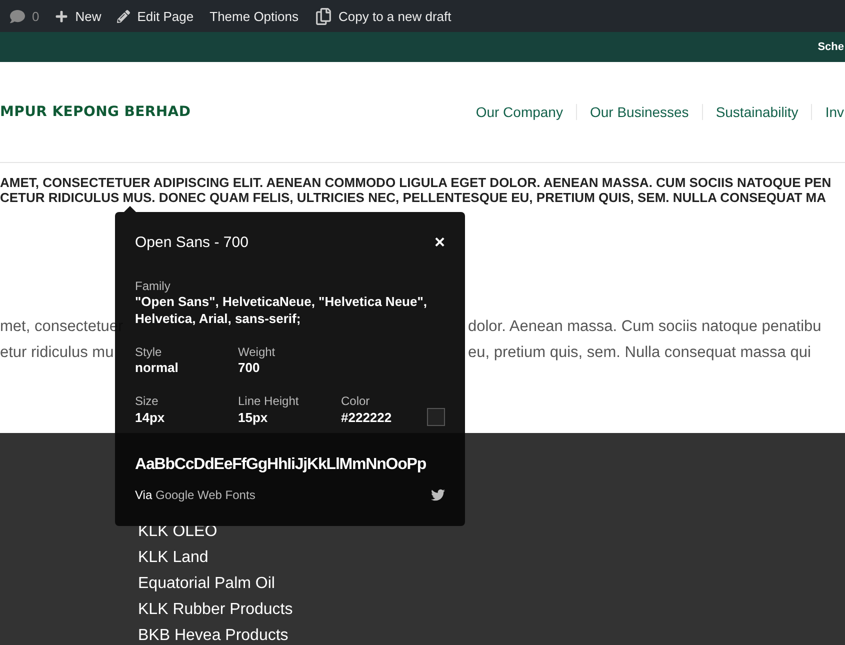 This screenshot has height=645, width=845. Describe the element at coordinates (57, 353) in the screenshot. I see `paragraph-text-fragment: etur ridiculus mu` at that location.